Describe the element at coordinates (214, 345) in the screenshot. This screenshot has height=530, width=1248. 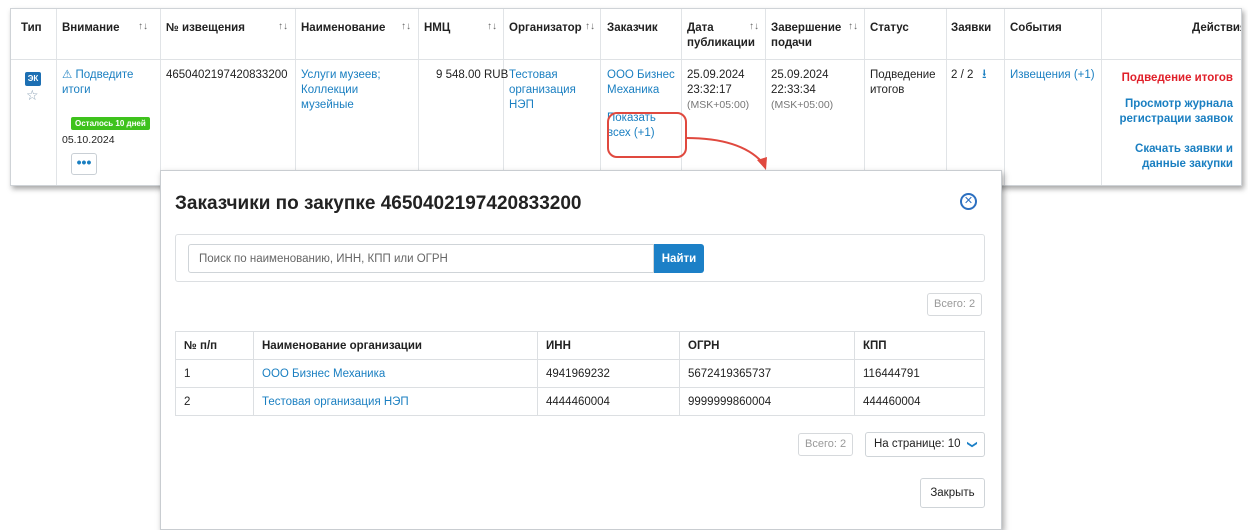
I see `column-header-index: № п/п` at that location.